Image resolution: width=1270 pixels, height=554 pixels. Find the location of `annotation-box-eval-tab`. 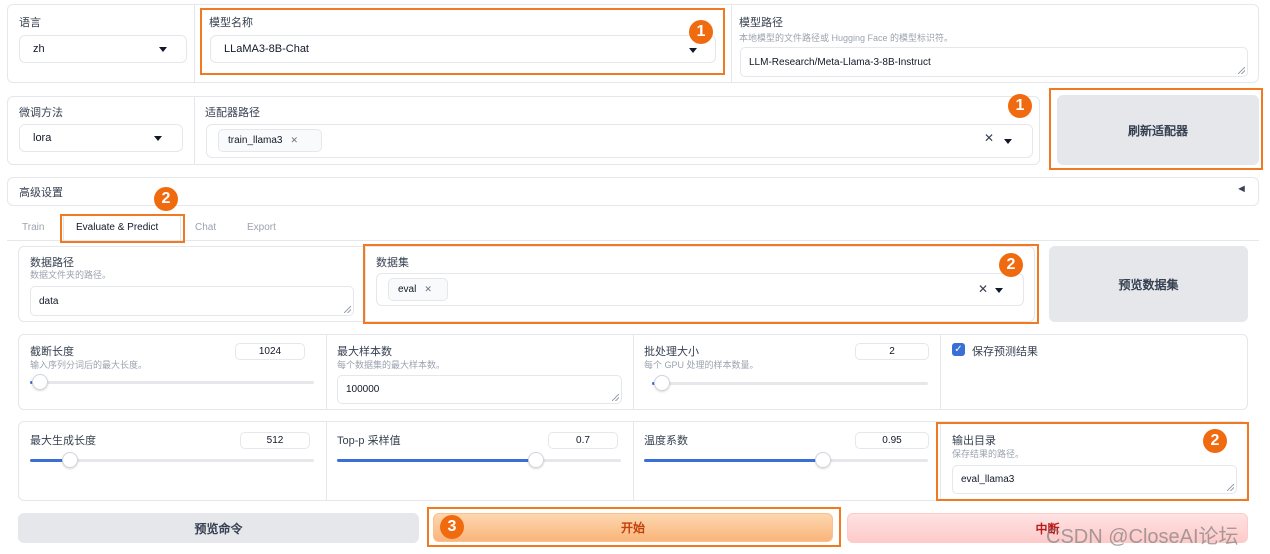

annotation-box-eval-tab is located at coordinates (122, 228).